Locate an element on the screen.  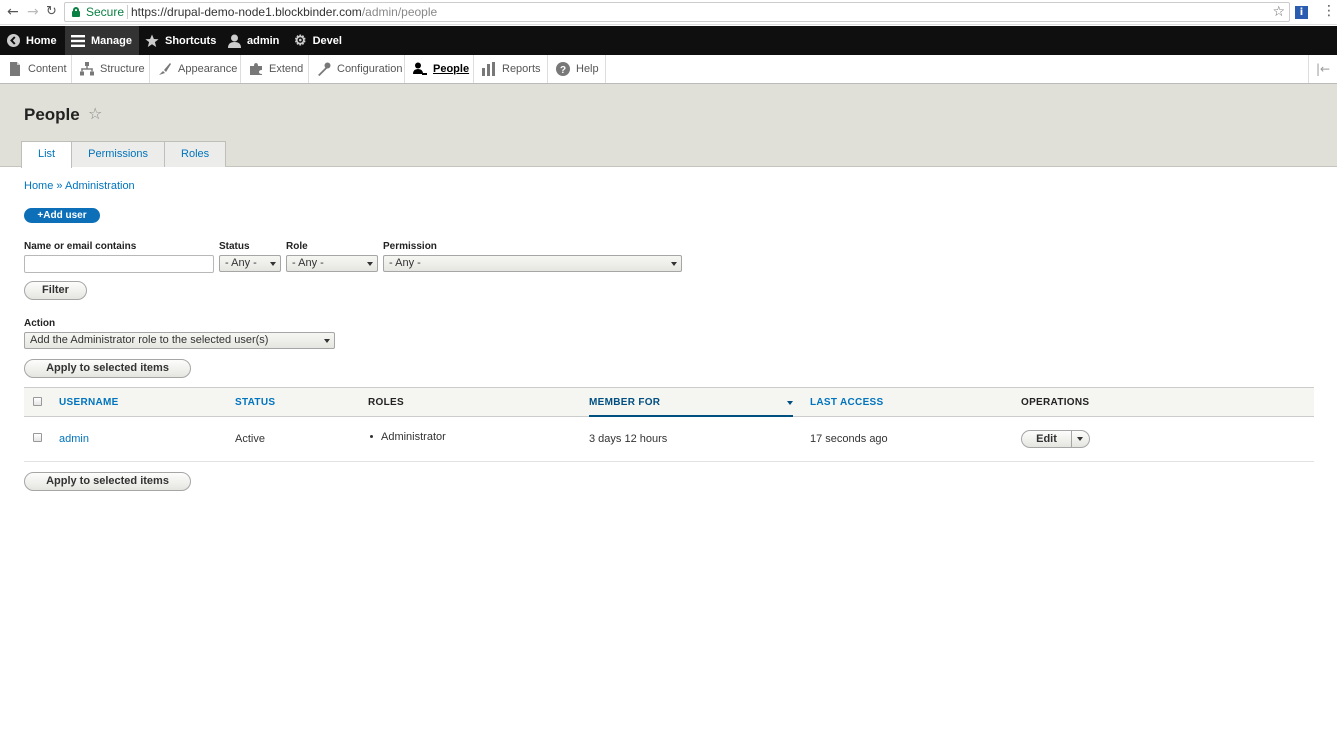
wrench-icon is located at coordinates (324, 69).